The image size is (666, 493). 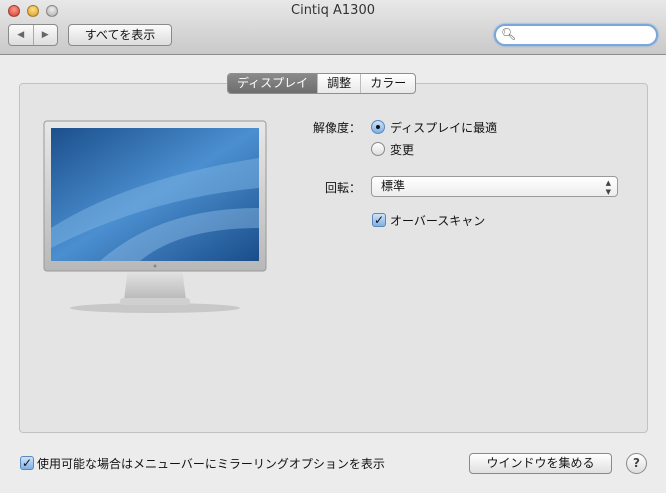 What do you see at coordinates (443, 127) in the screenshot?
I see `resolution-best-label: ディスプレイに最適` at bounding box center [443, 127].